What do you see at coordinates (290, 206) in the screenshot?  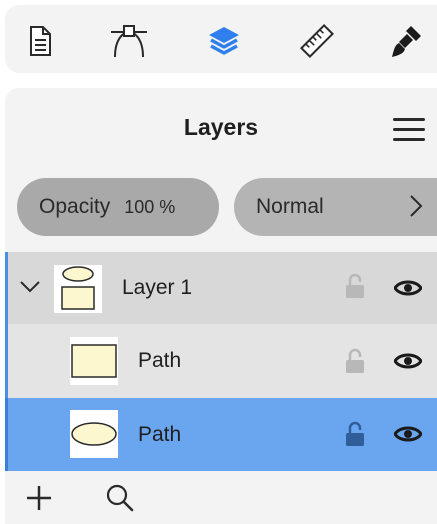 I see `blend-mode-value: Normal` at bounding box center [290, 206].